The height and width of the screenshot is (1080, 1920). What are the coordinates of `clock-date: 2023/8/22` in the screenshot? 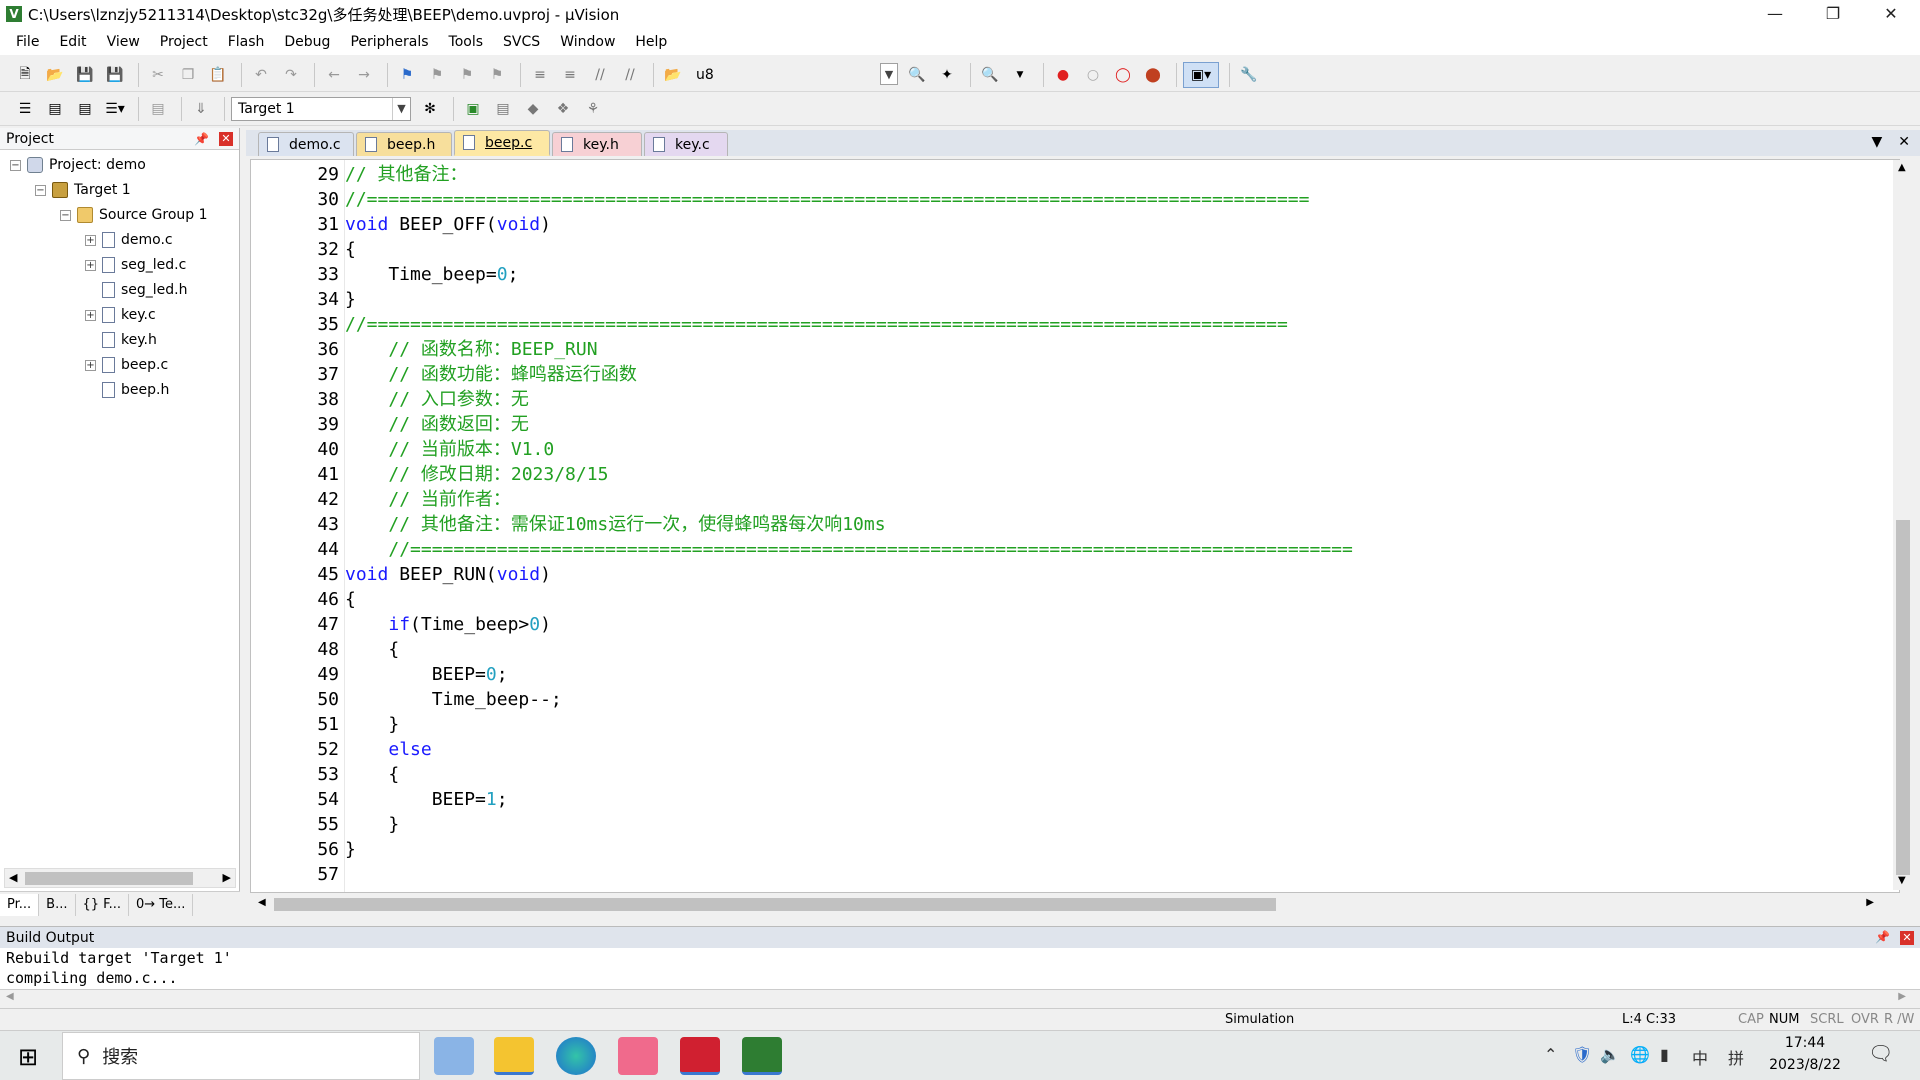 It's located at (1805, 1065).